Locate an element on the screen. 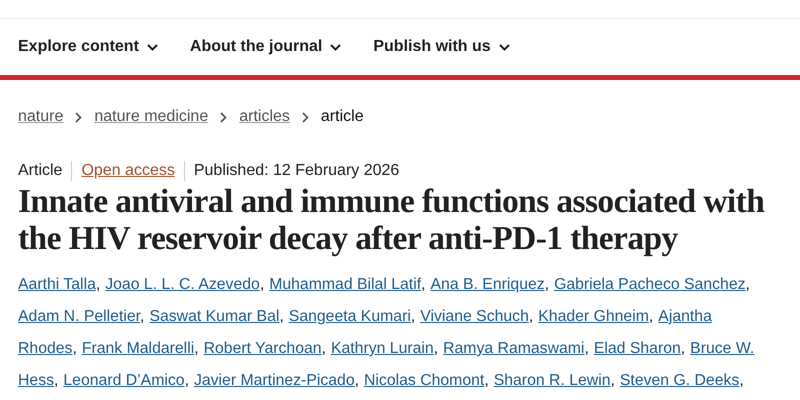  breadcrumb-link: nature medicine is located at coordinates (151, 117).